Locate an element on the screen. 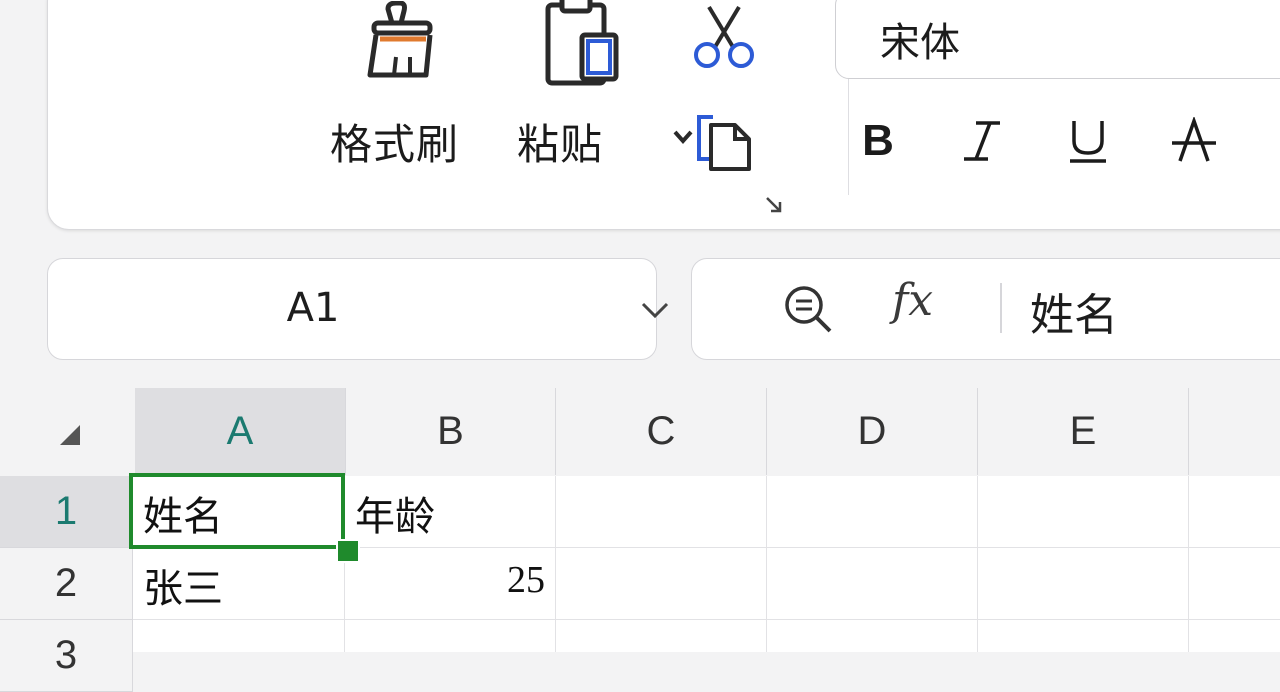 Image resolution: width=1280 pixels, height=692 pixels. name-box: A1 is located at coordinates (358, 309).